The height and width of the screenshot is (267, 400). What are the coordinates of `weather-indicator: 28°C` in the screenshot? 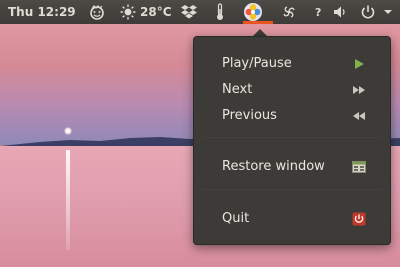 It's located at (146, 12).